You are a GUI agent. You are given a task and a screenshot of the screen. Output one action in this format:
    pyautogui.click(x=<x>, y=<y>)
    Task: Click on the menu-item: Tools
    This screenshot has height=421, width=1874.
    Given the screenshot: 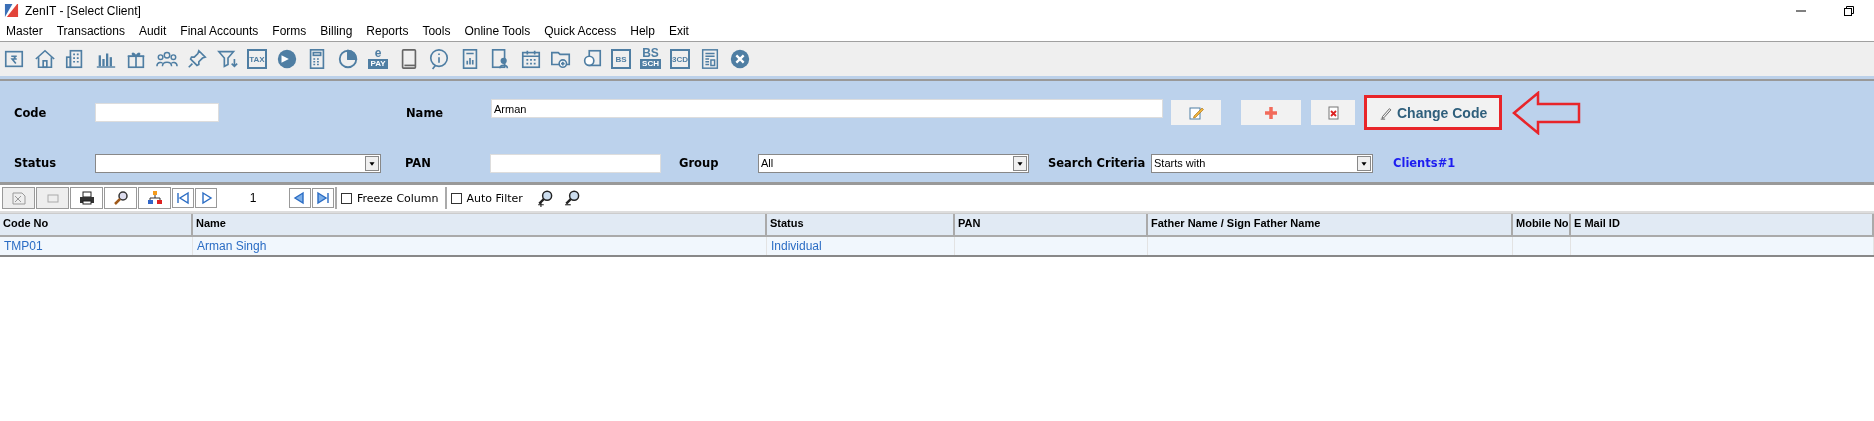 What is the action you would take?
    pyautogui.click(x=436, y=31)
    